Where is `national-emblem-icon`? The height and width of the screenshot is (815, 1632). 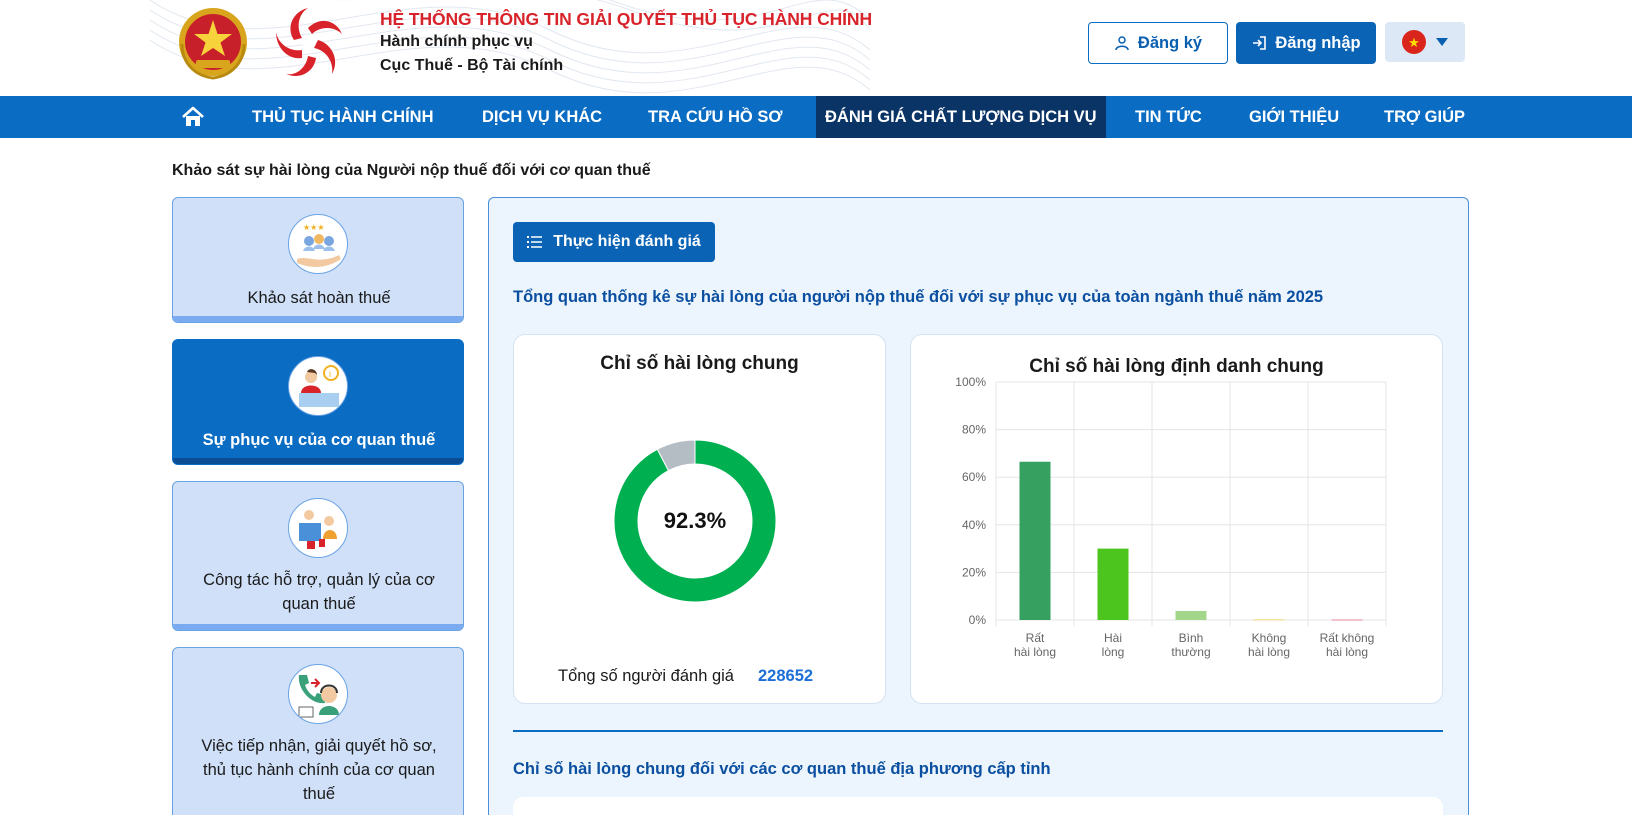
national-emblem-icon is located at coordinates (213, 44).